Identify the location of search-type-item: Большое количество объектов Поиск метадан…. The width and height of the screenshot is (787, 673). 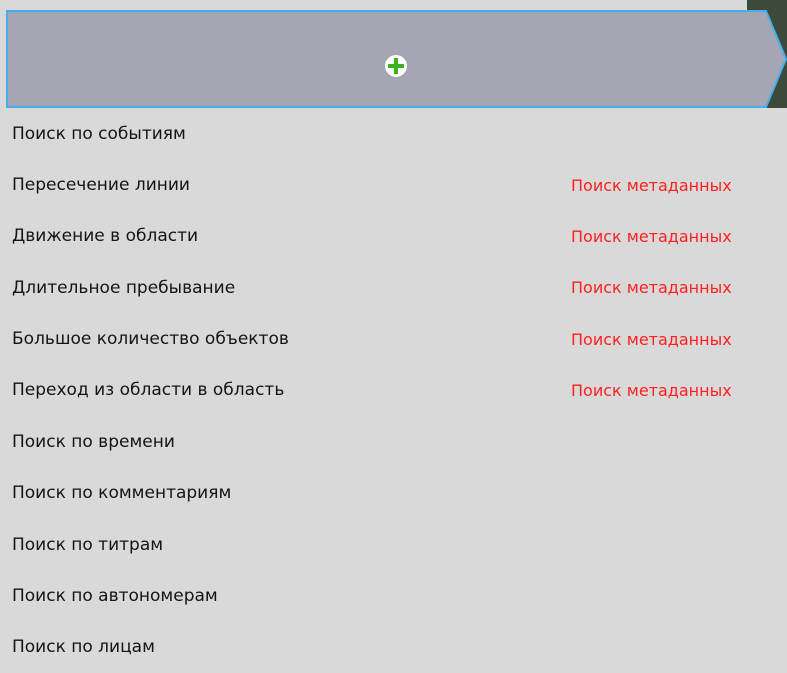
(396, 338).